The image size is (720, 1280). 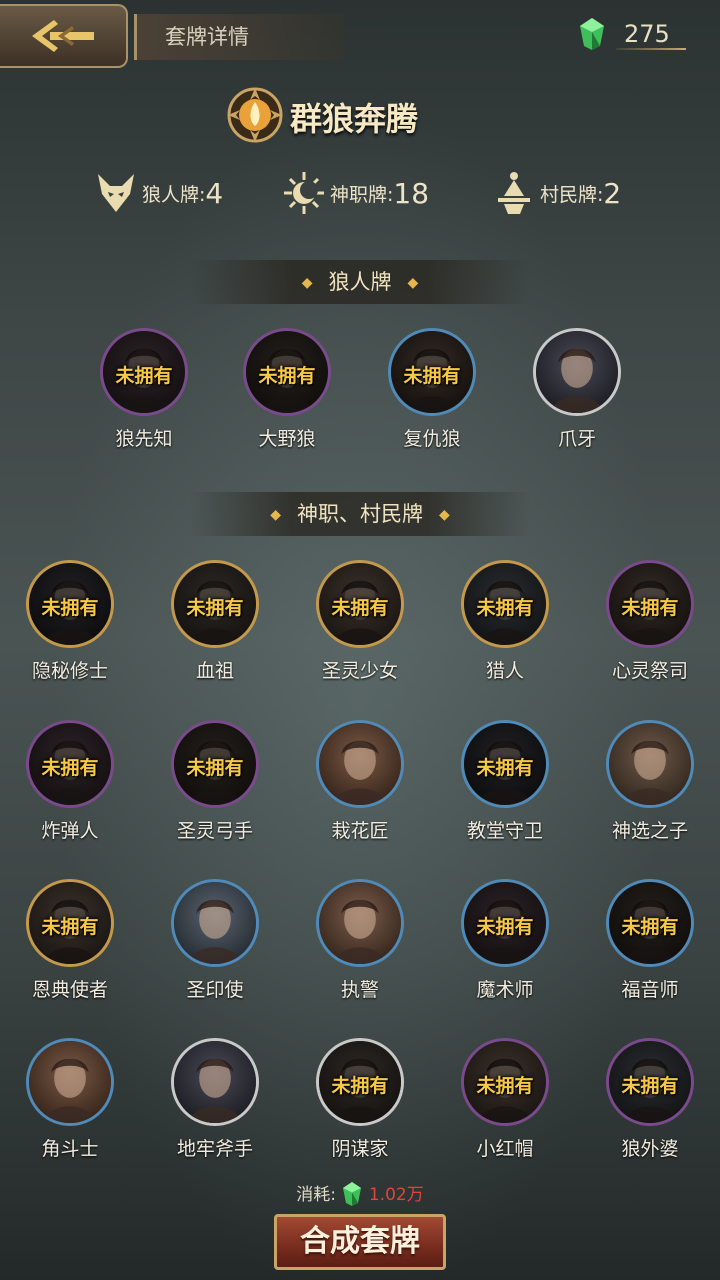 I want to click on character-name: 神选之子, so click(x=649, y=831).